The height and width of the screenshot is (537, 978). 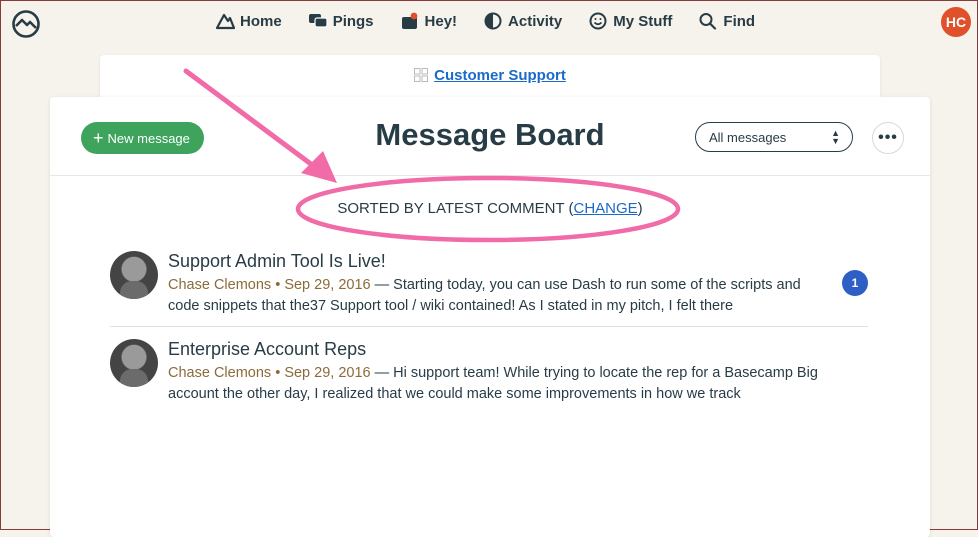 I want to click on sort-suffix: ), so click(x=640, y=208).